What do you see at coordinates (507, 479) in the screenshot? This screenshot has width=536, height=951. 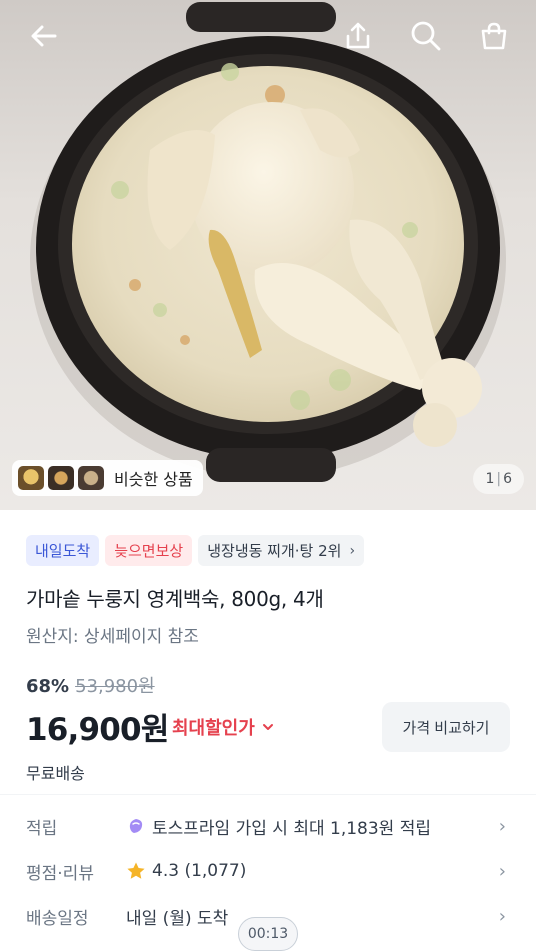 I see `pager-total: 6` at bounding box center [507, 479].